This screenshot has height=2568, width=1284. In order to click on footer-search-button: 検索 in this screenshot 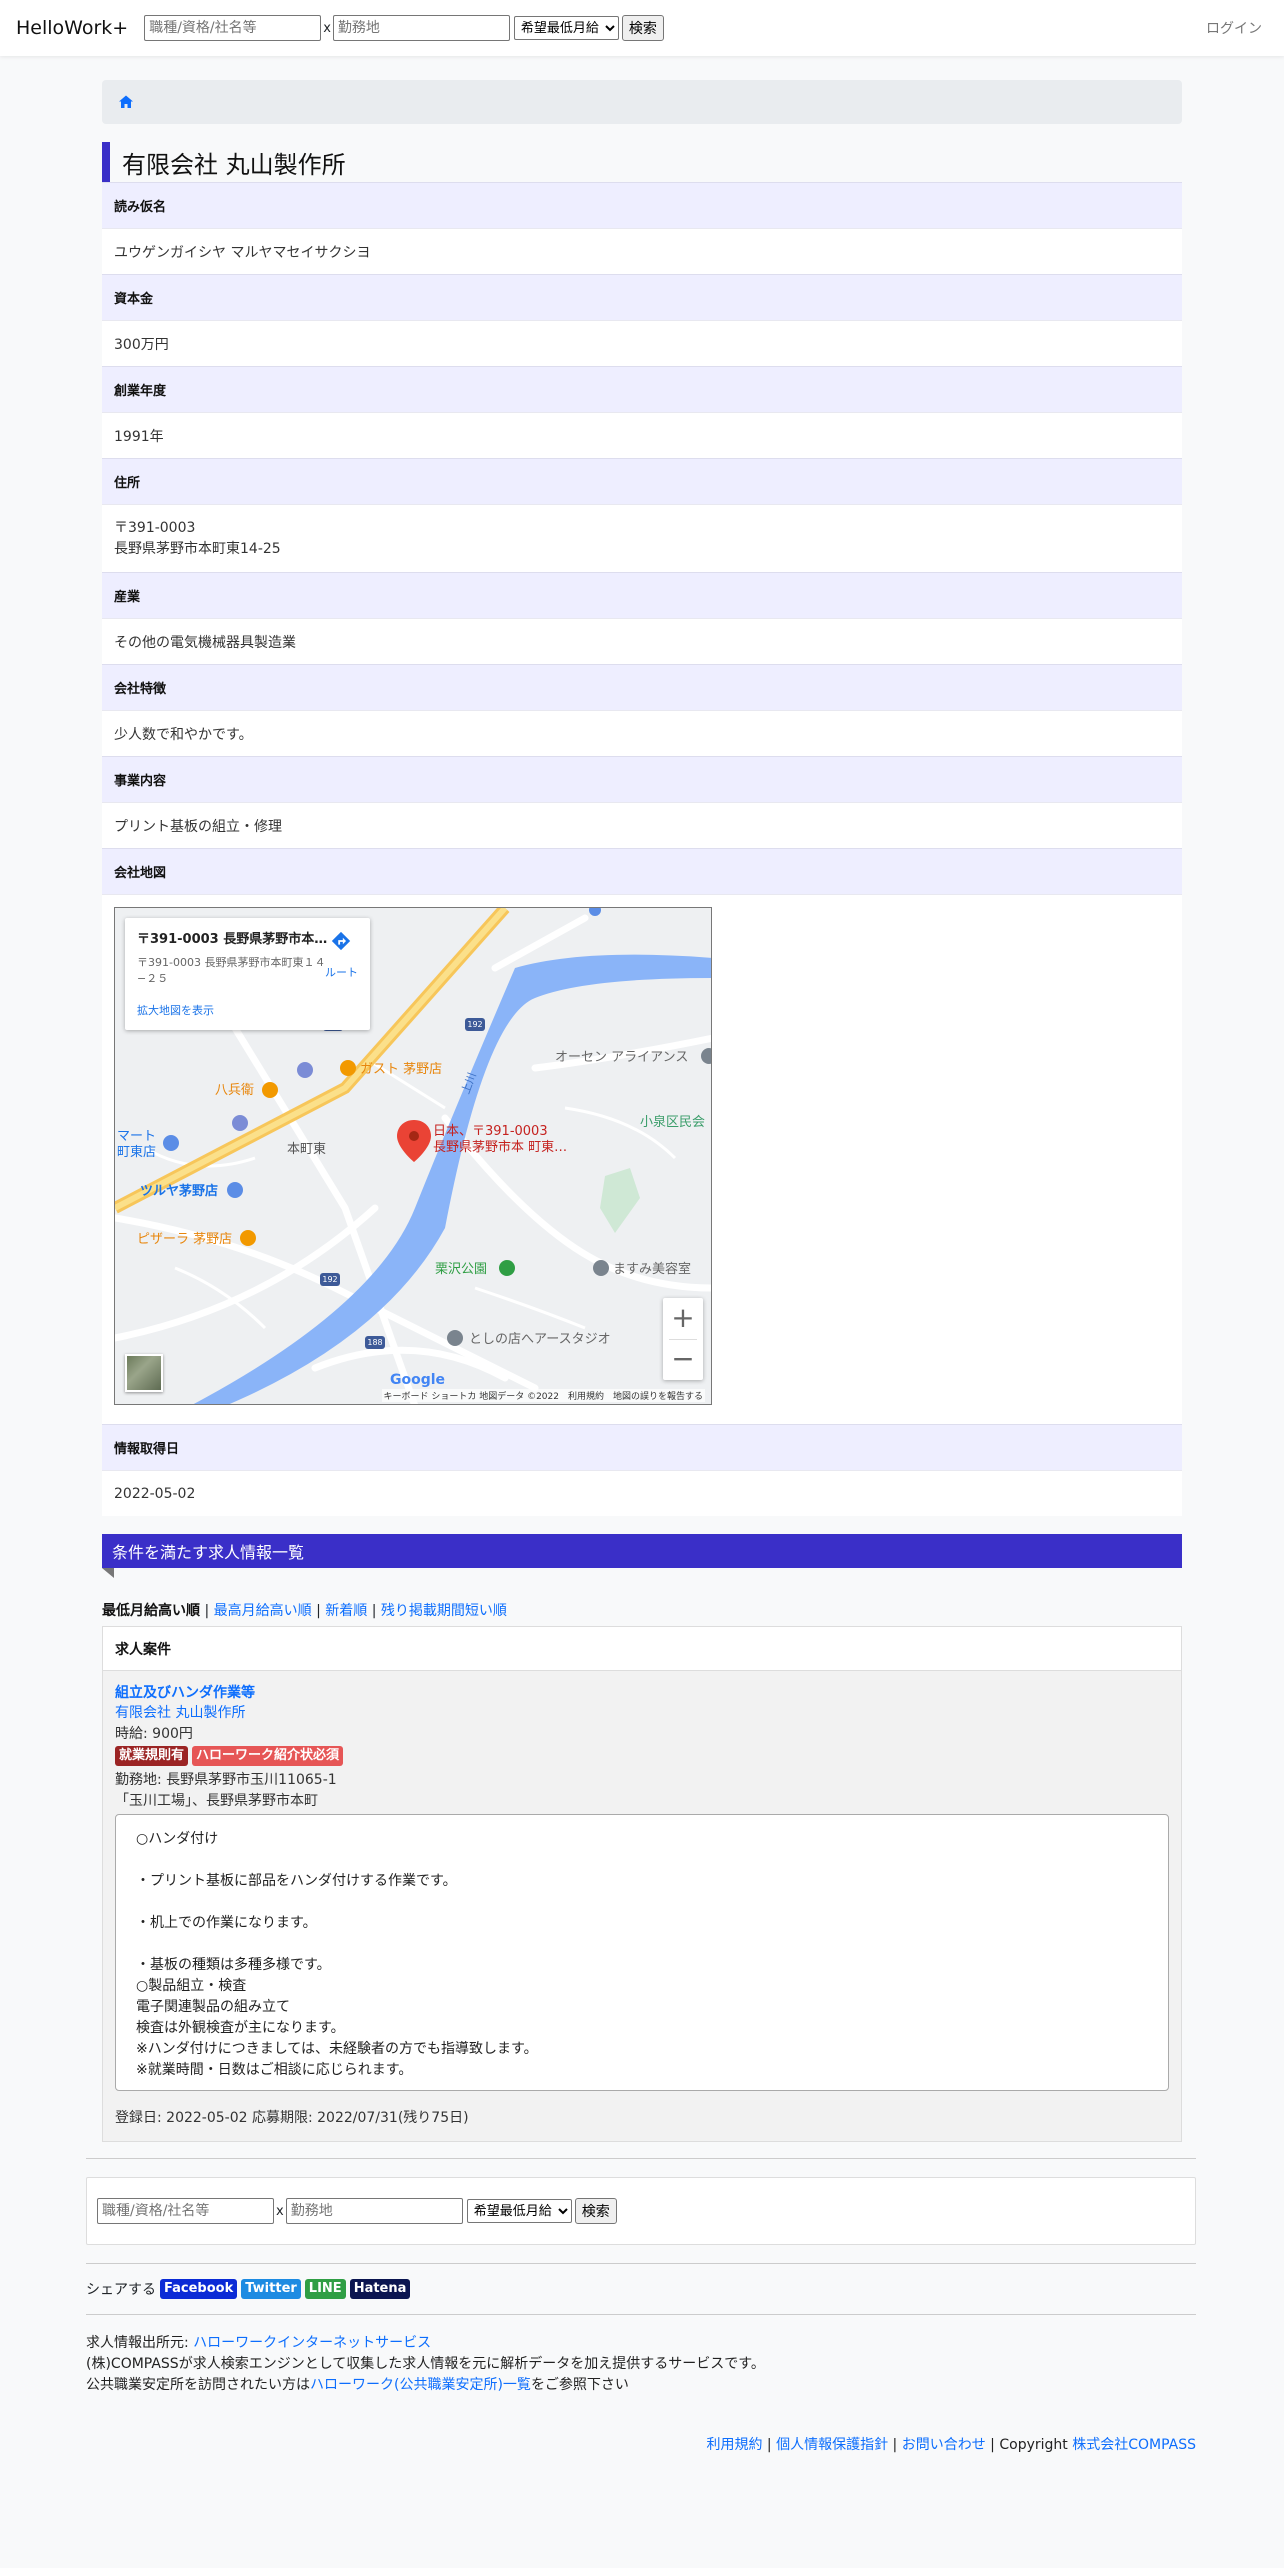, I will do `click(595, 2211)`.